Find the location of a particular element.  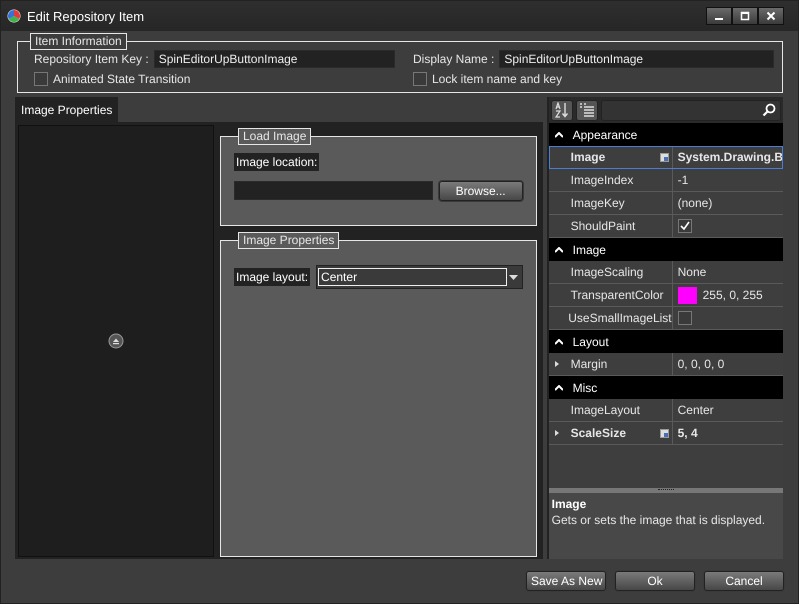

field-label: Image layout: is located at coordinates (272, 277).